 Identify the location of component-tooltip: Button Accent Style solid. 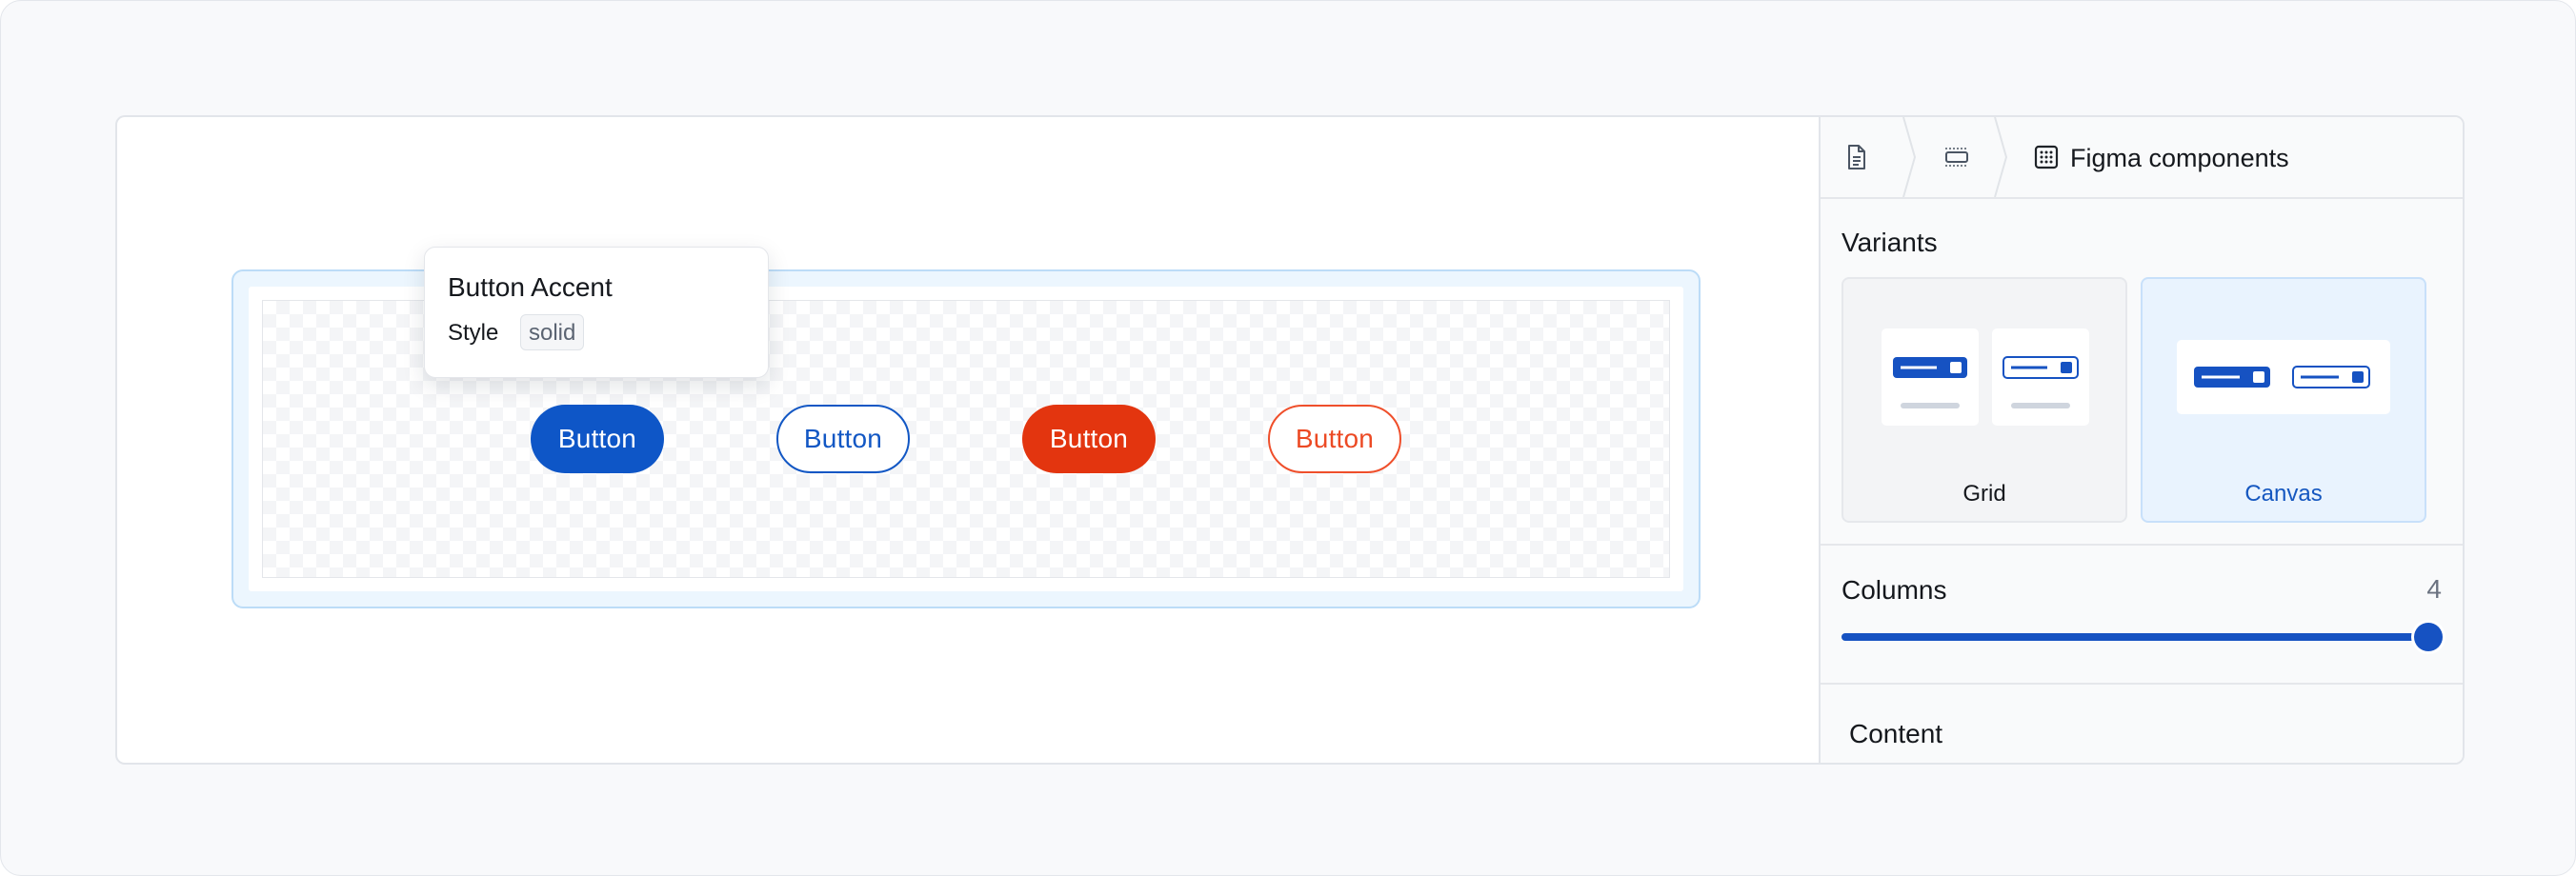
(597, 313).